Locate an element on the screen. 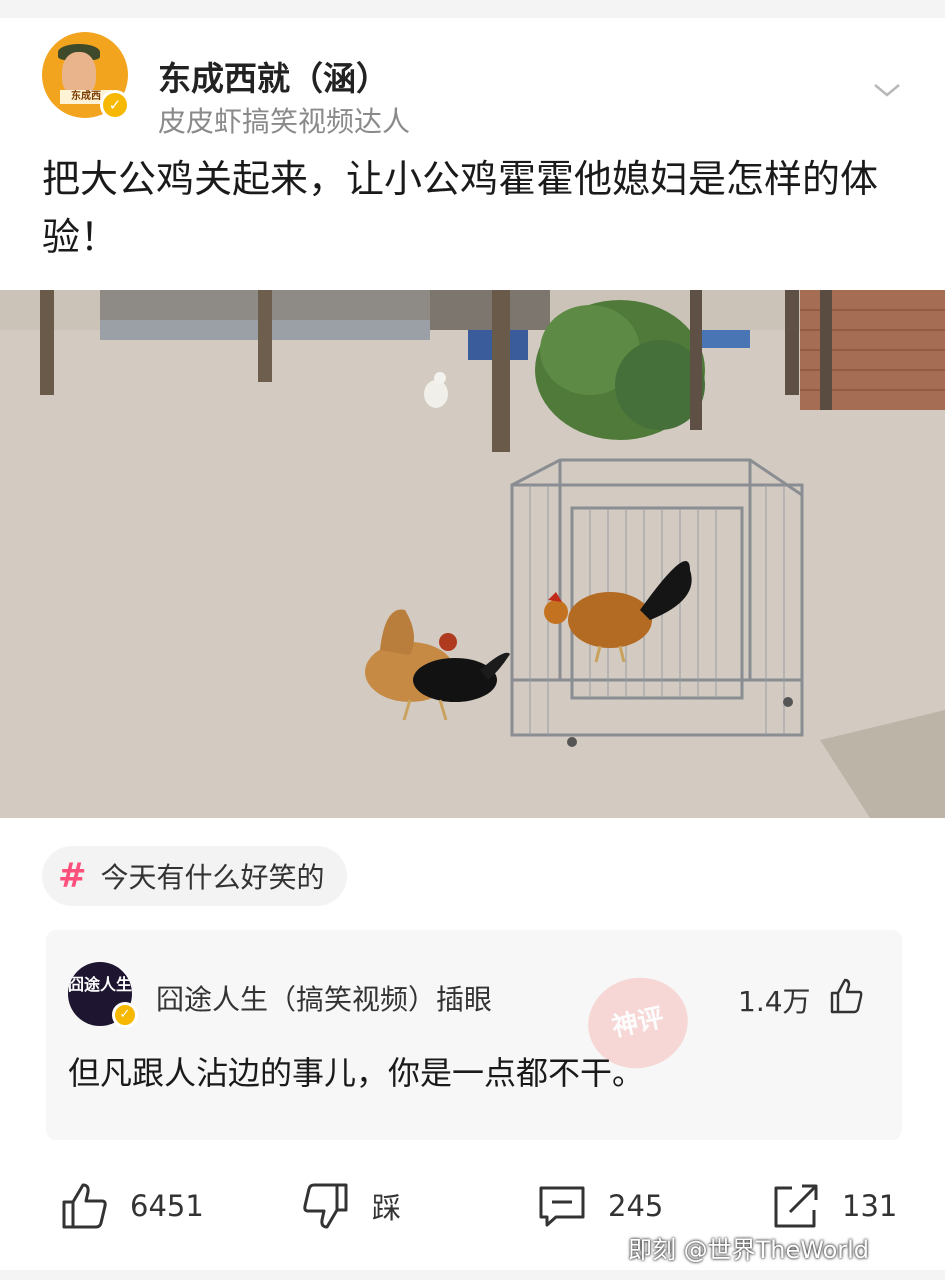 The width and height of the screenshot is (945, 1280). share-count: 131 is located at coordinates (870, 1206).